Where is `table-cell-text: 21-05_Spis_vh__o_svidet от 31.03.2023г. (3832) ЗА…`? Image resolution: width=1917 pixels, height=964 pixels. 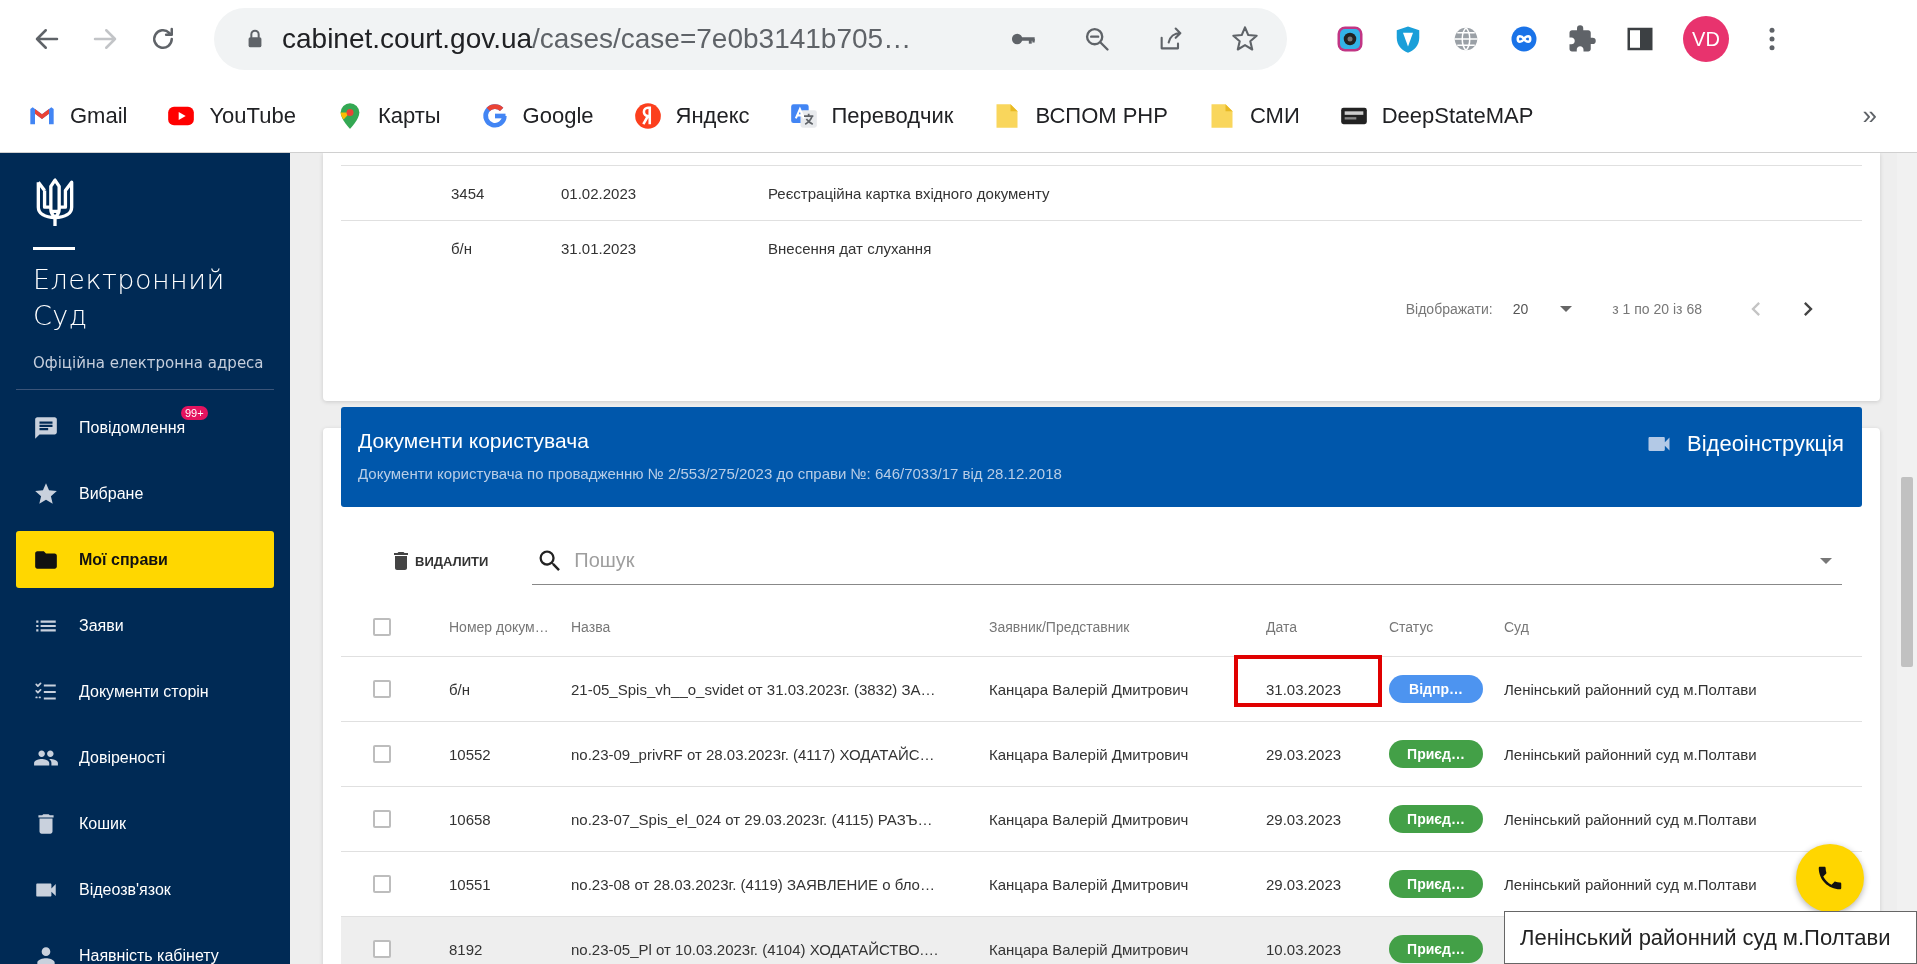 table-cell-text: 21-05_Spis_vh__o_svidet от 31.03.2023г. (3832) ЗА… is located at coordinates (754, 689).